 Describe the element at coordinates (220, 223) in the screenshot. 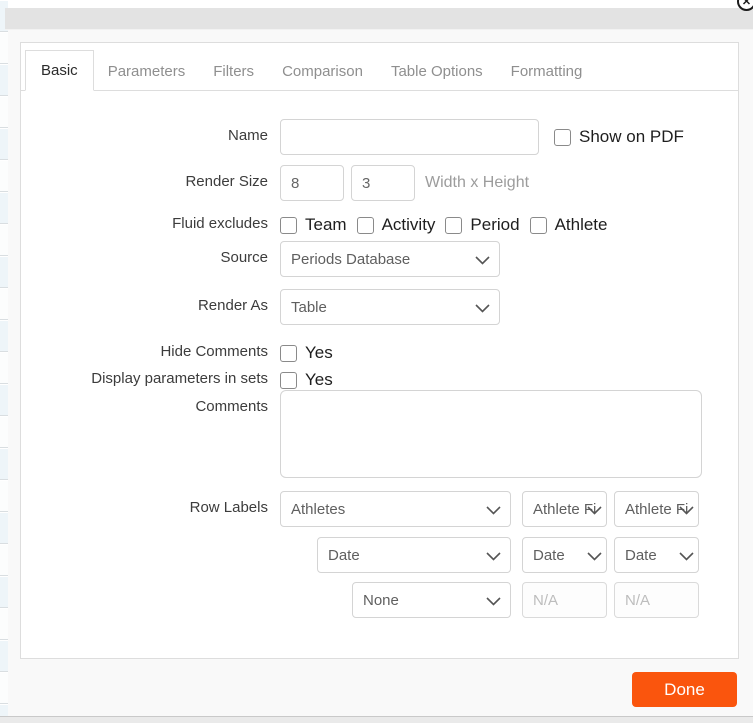

I see `fluid-excludes-label: Fluid excludes` at that location.